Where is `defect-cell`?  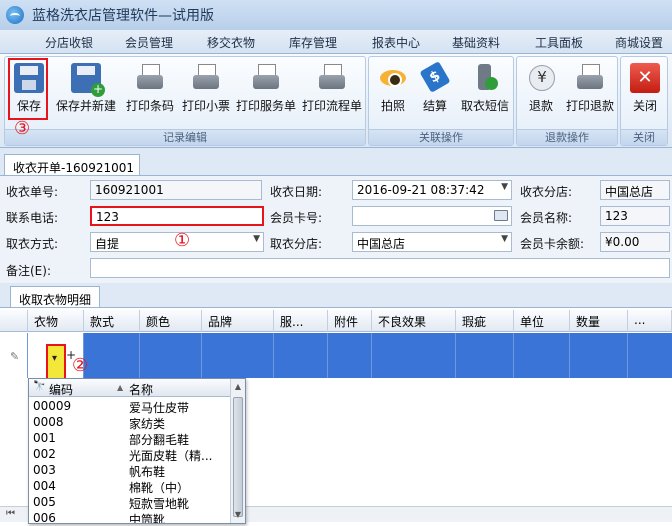
defect-cell is located at coordinates (485, 355).